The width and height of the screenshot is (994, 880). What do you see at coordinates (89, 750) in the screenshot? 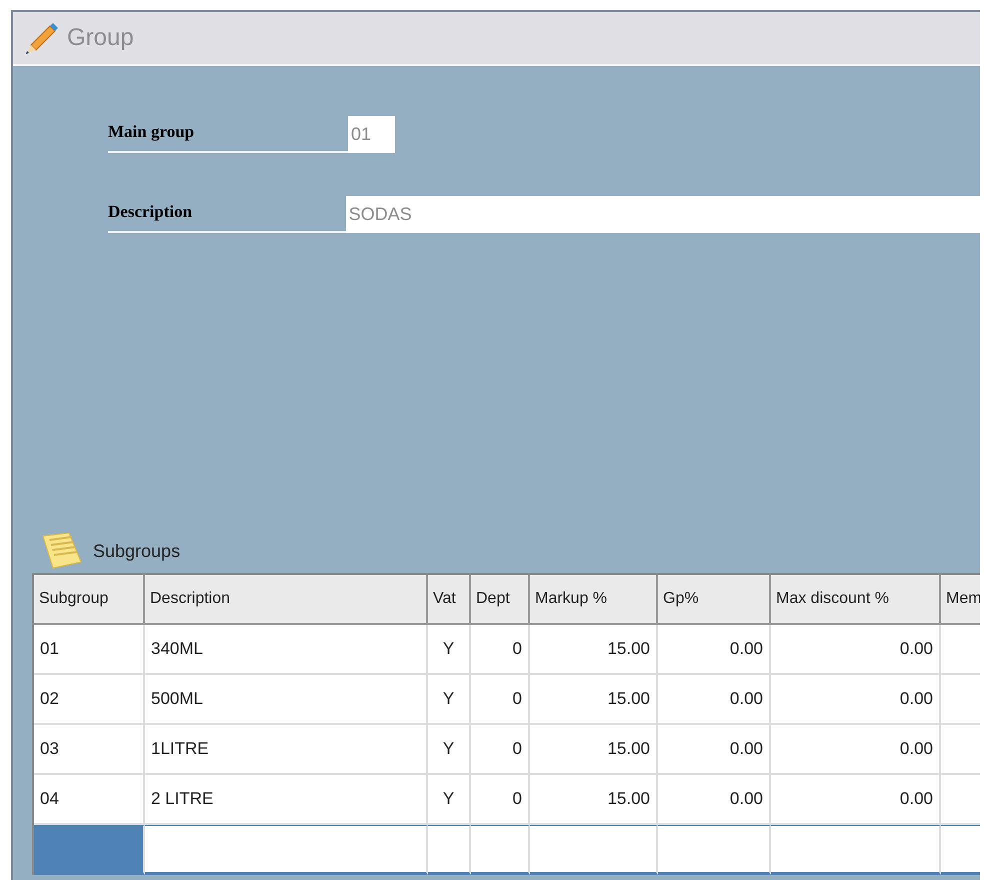
I see `table-cell: 03` at bounding box center [89, 750].